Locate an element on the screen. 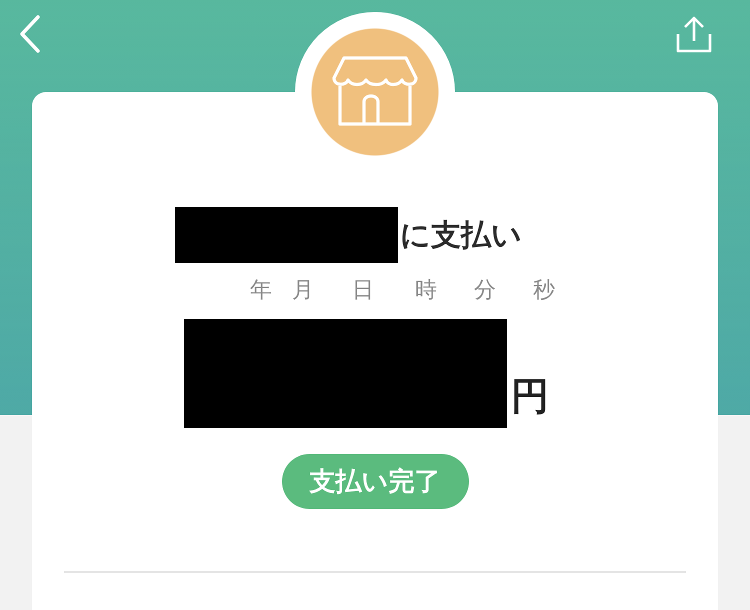 This screenshot has height=610, width=750. payment-title: に支払い is located at coordinates (461, 235).